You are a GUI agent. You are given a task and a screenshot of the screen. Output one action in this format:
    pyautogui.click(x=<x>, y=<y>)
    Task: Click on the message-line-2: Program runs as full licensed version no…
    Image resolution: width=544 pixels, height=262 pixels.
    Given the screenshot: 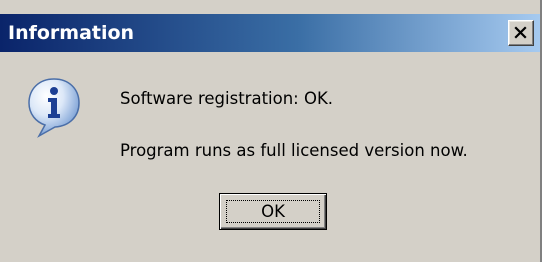 What is the action you would take?
    pyautogui.click(x=294, y=150)
    